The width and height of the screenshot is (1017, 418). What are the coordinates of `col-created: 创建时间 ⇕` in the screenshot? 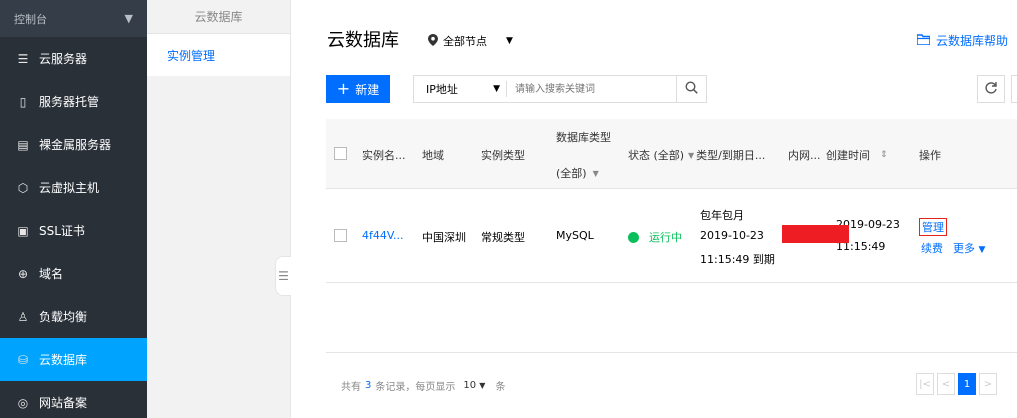 It's located at (857, 155).